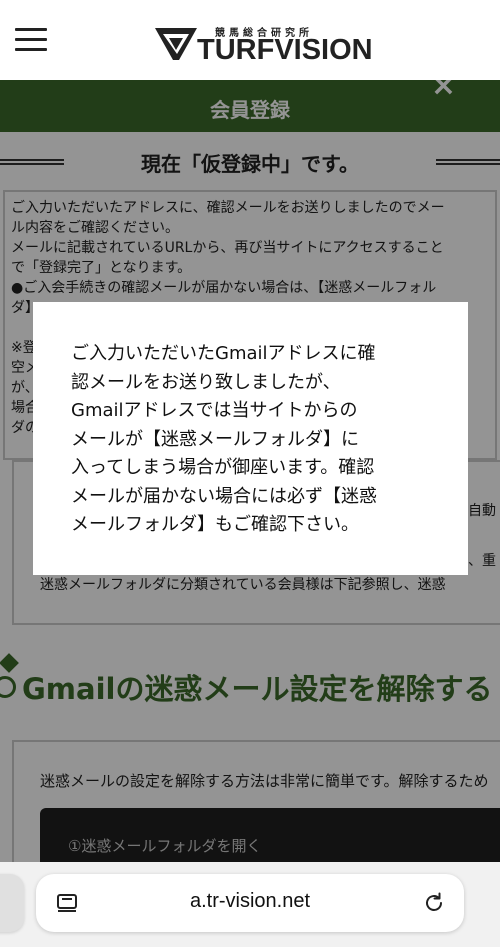 The image size is (500, 947). I want to click on modal-text-line: メールが届かない場合には必ず【迷惑, so click(224, 496).